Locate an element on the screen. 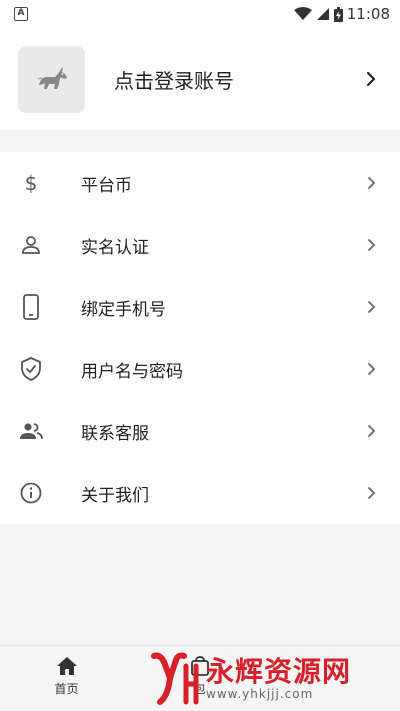  watermark: 永辉资源网 www.yhkjjj.com is located at coordinates (270, 679).